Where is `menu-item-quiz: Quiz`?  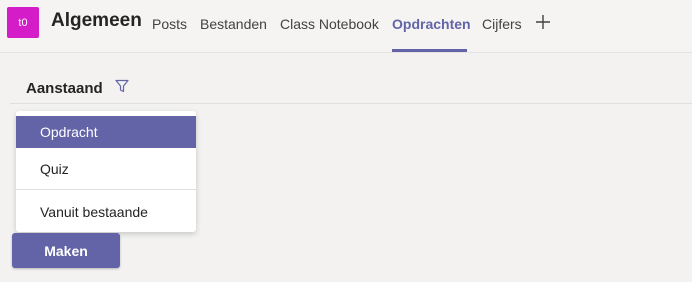
menu-item-quiz: Quiz is located at coordinates (106, 169).